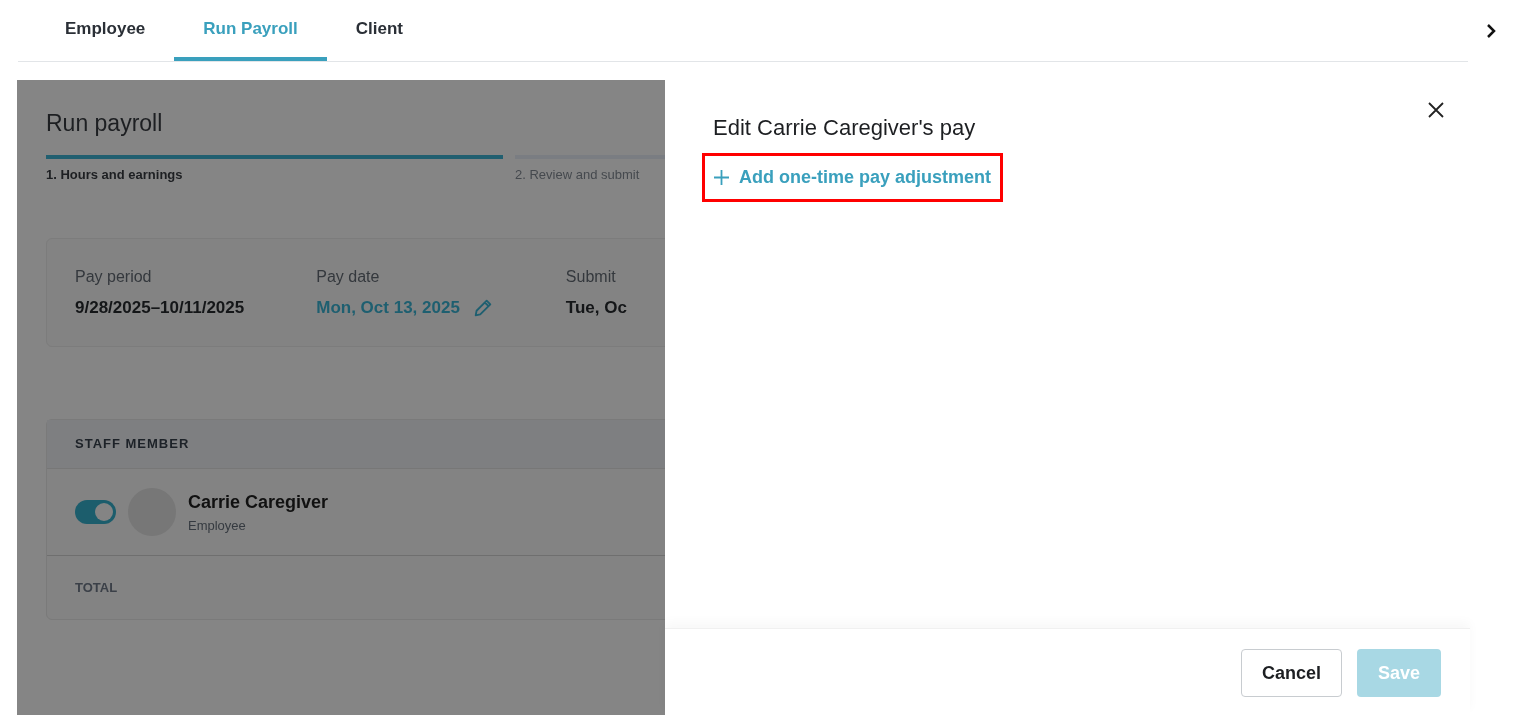  What do you see at coordinates (578, 174) in the screenshot?
I see `step-label: 2. Review and submit` at bounding box center [578, 174].